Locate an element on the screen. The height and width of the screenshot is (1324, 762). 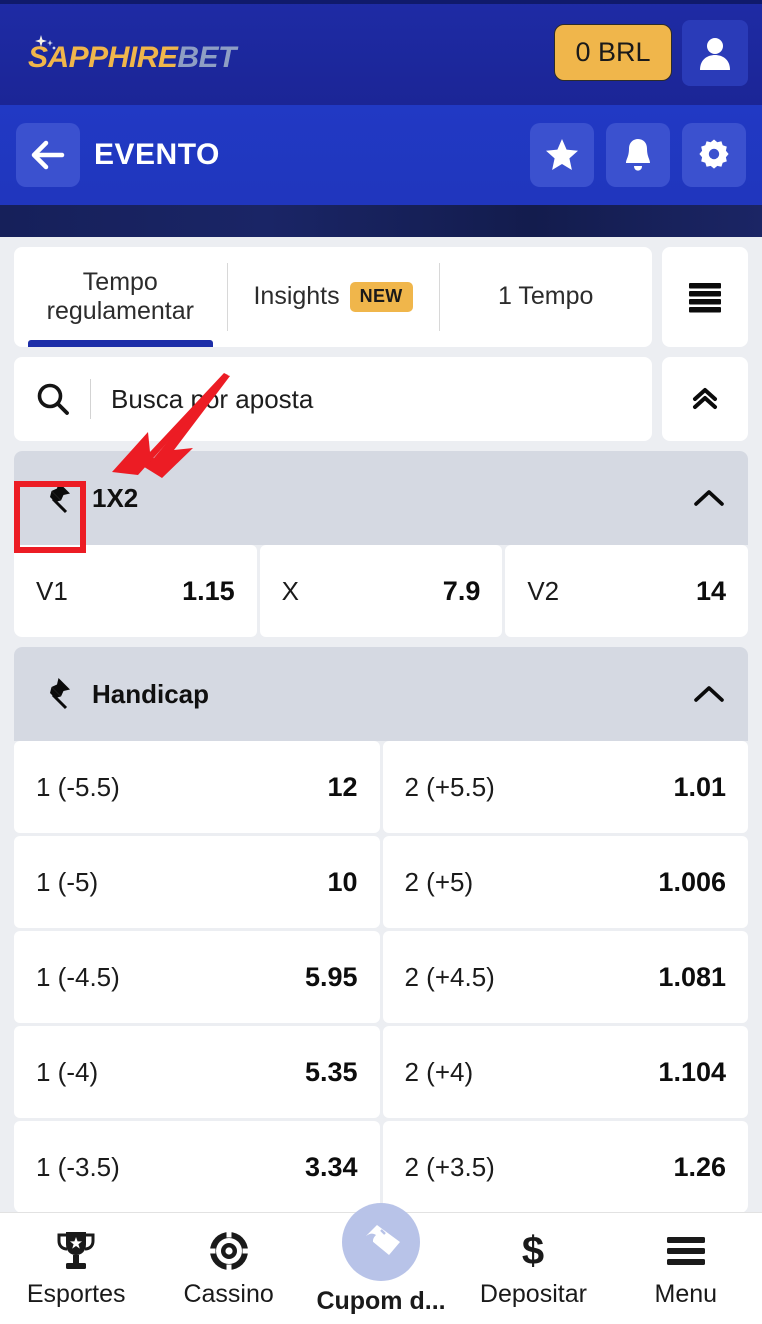
search-input is located at coordinates (370, 399).